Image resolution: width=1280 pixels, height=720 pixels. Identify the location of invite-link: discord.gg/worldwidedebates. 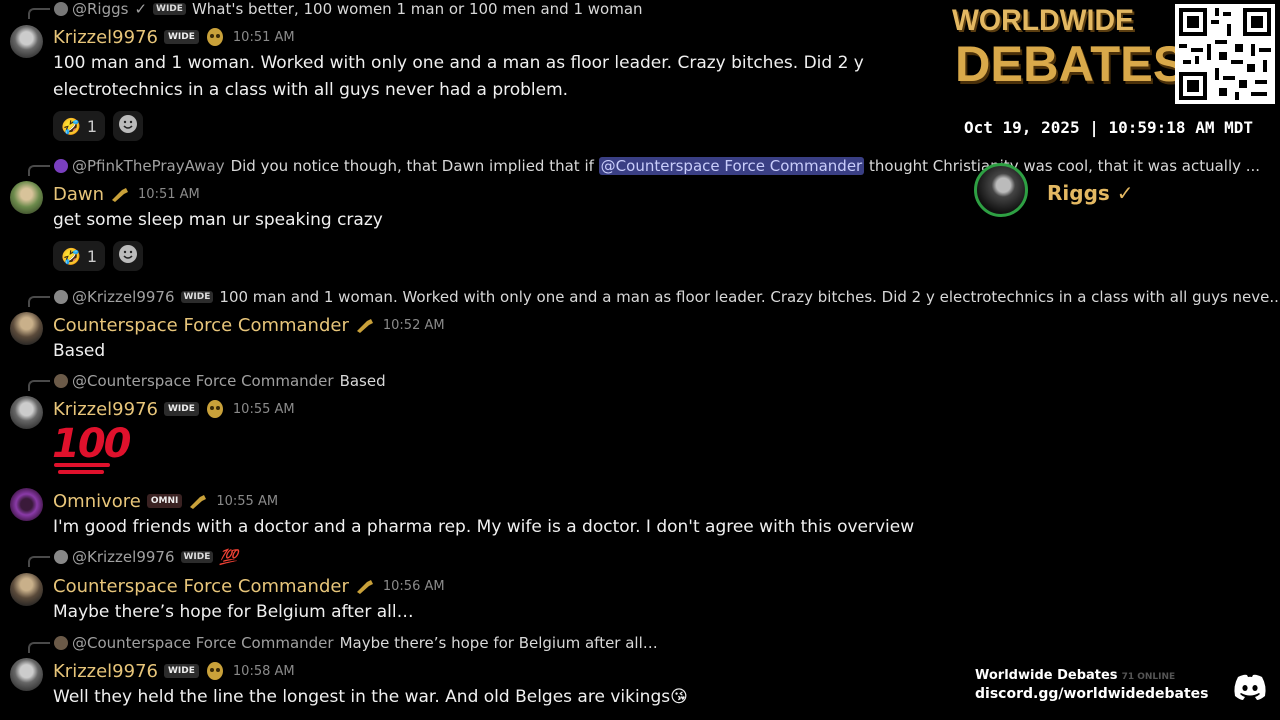
(1092, 694).